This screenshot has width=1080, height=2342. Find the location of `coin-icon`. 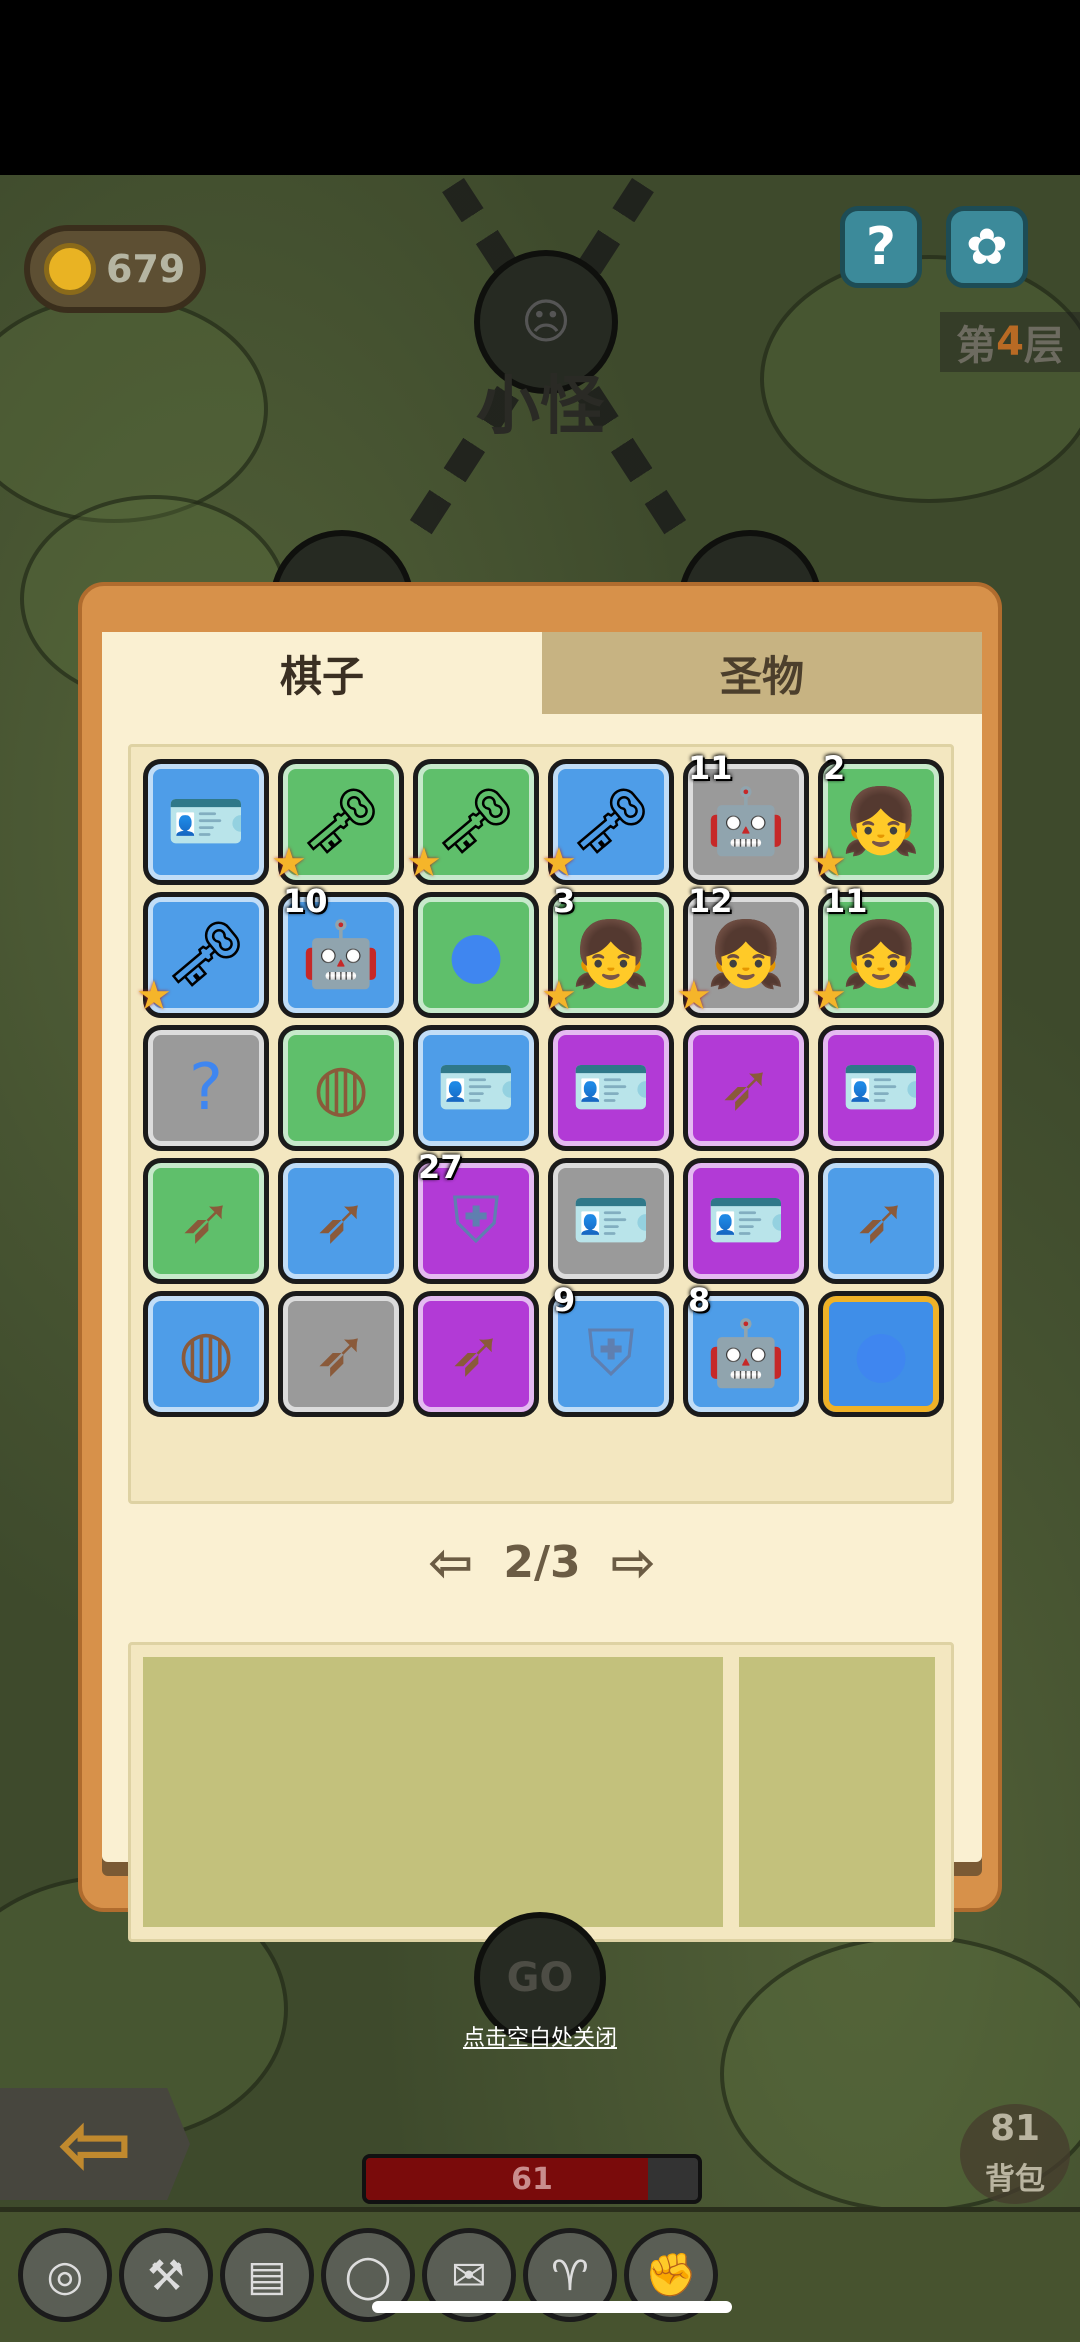

coin-icon is located at coordinates (70, 269).